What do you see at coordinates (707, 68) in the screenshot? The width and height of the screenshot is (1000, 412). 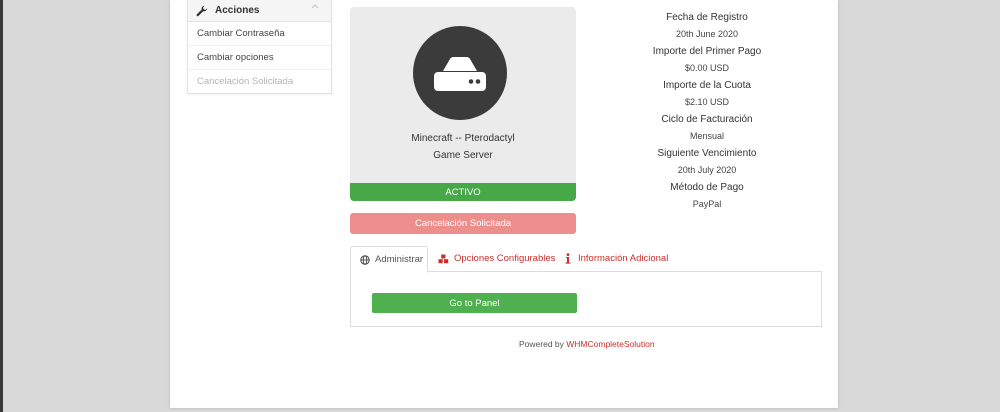 I see `info-value-first-payment: $0.00 USD` at bounding box center [707, 68].